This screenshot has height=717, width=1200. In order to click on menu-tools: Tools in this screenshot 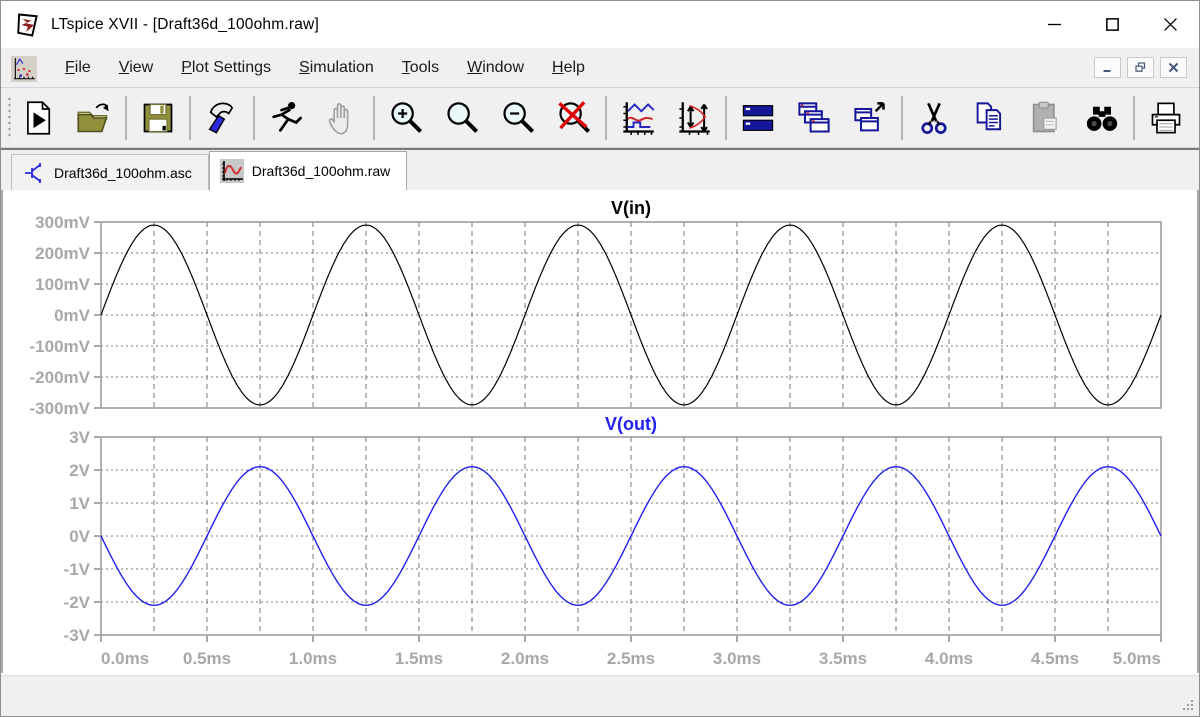, I will do `click(420, 67)`.